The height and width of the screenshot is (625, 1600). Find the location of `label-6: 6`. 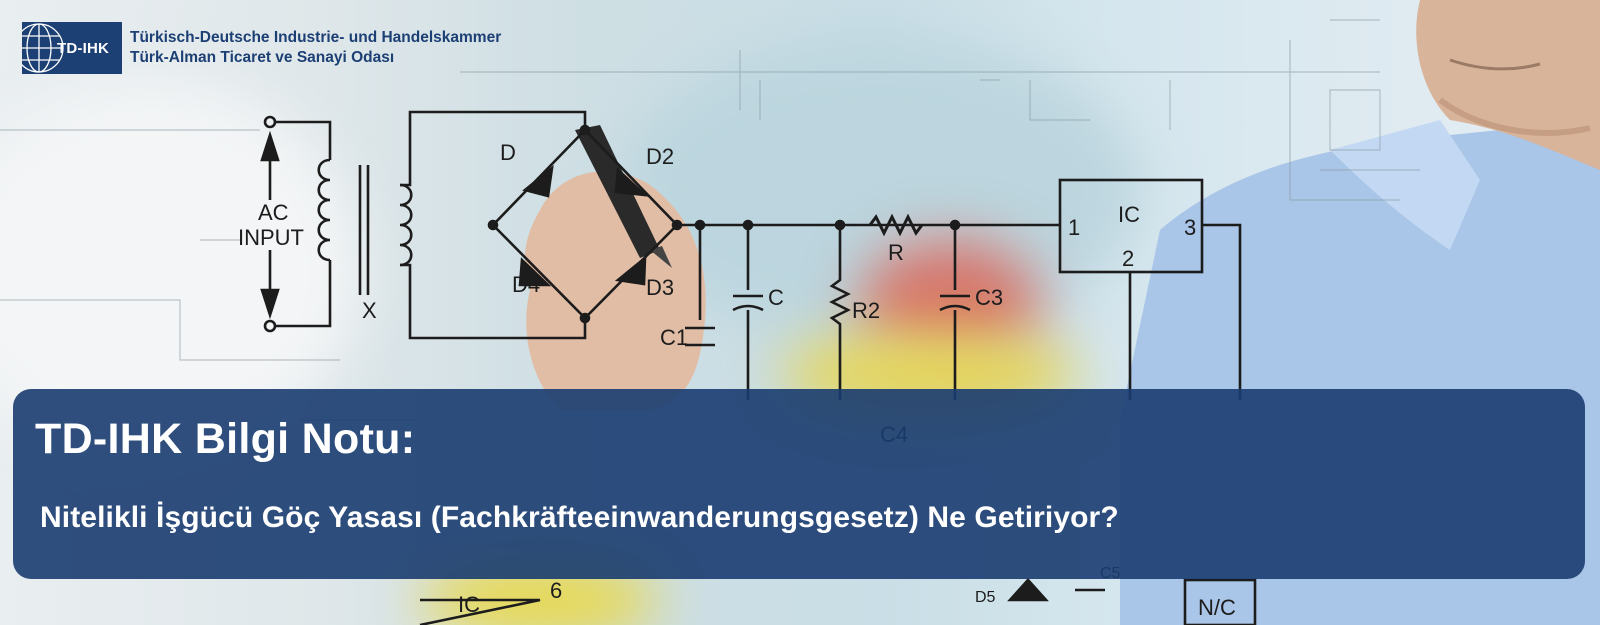

label-6: 6 is located at coordinates (556, 590).